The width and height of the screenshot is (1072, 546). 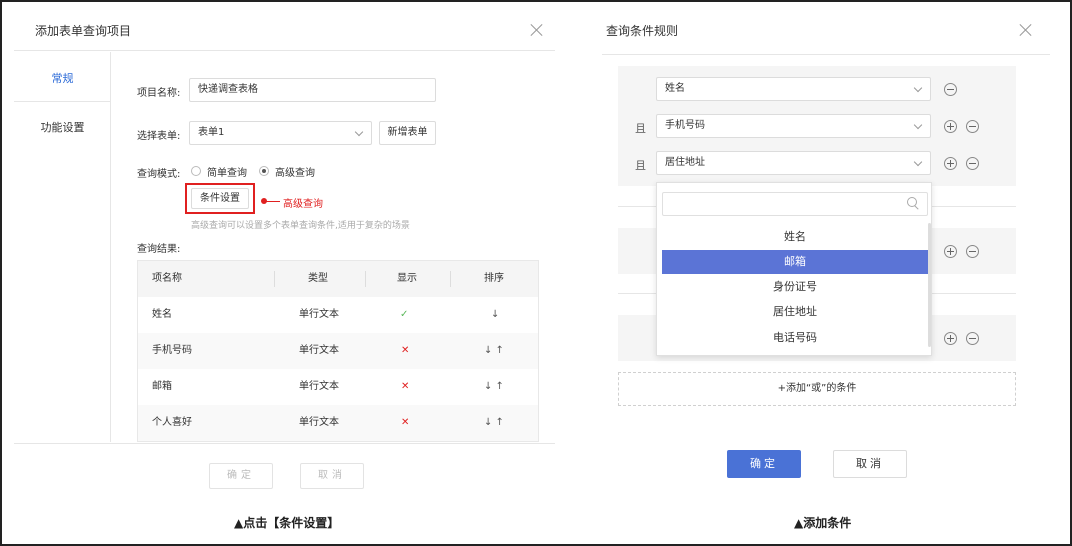 What do you see at coordinates (227, 173) in the screenshot?
I see `radio-simple-label: 简单查询` at bounding box center [227, 173].